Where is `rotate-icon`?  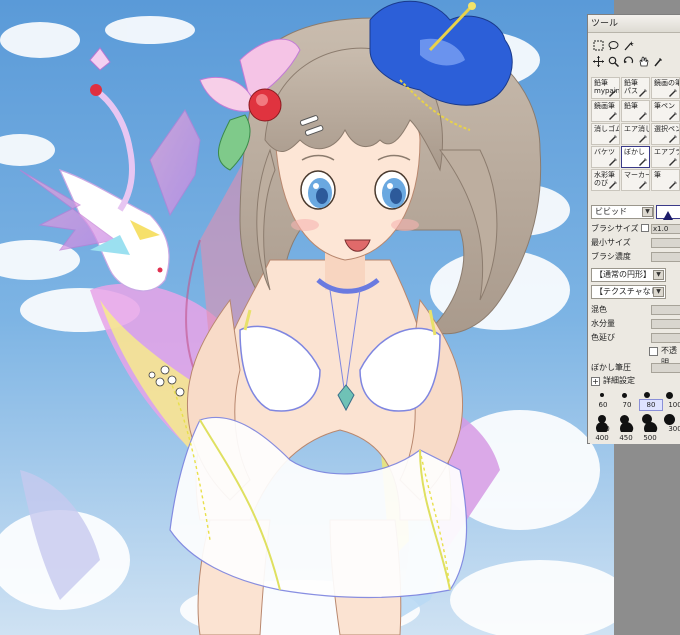 rotate-icon is located at coordinates (628, 61).